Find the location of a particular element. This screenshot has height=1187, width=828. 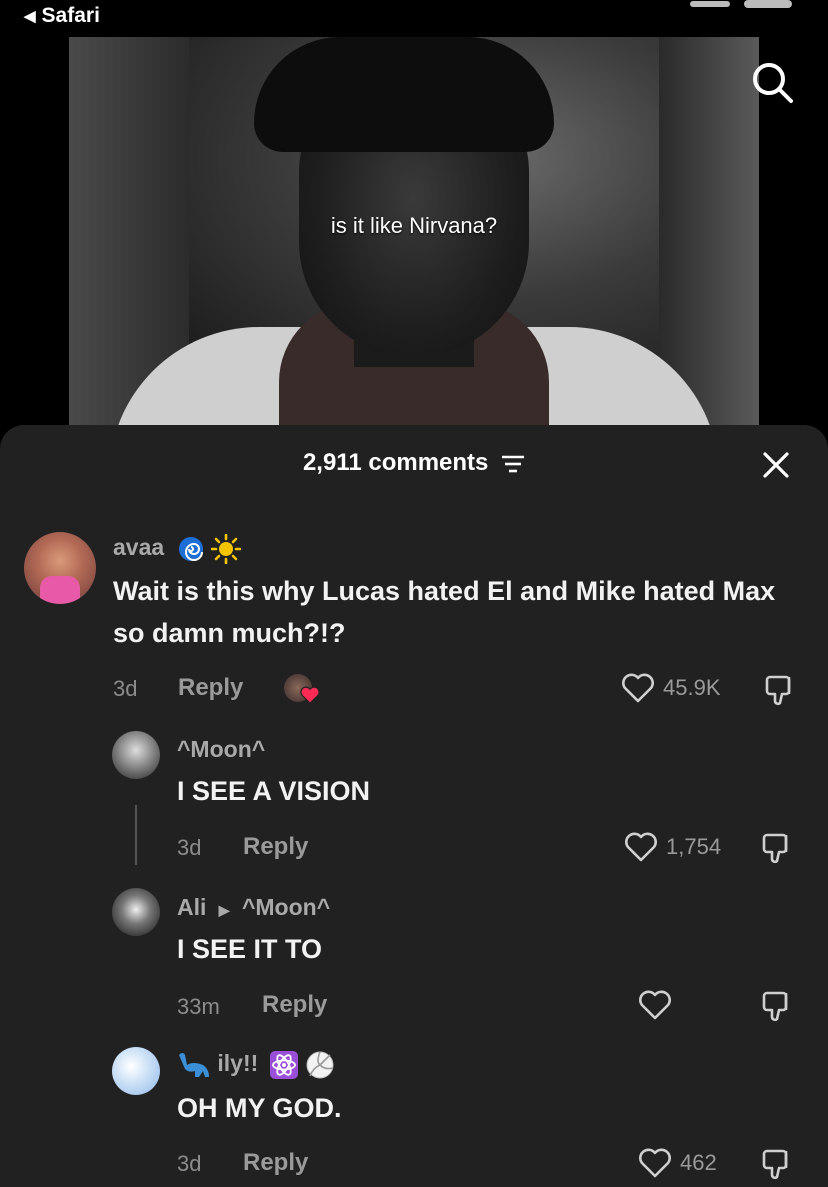

sun-emoji-icon is located at coordinates (225, 549).